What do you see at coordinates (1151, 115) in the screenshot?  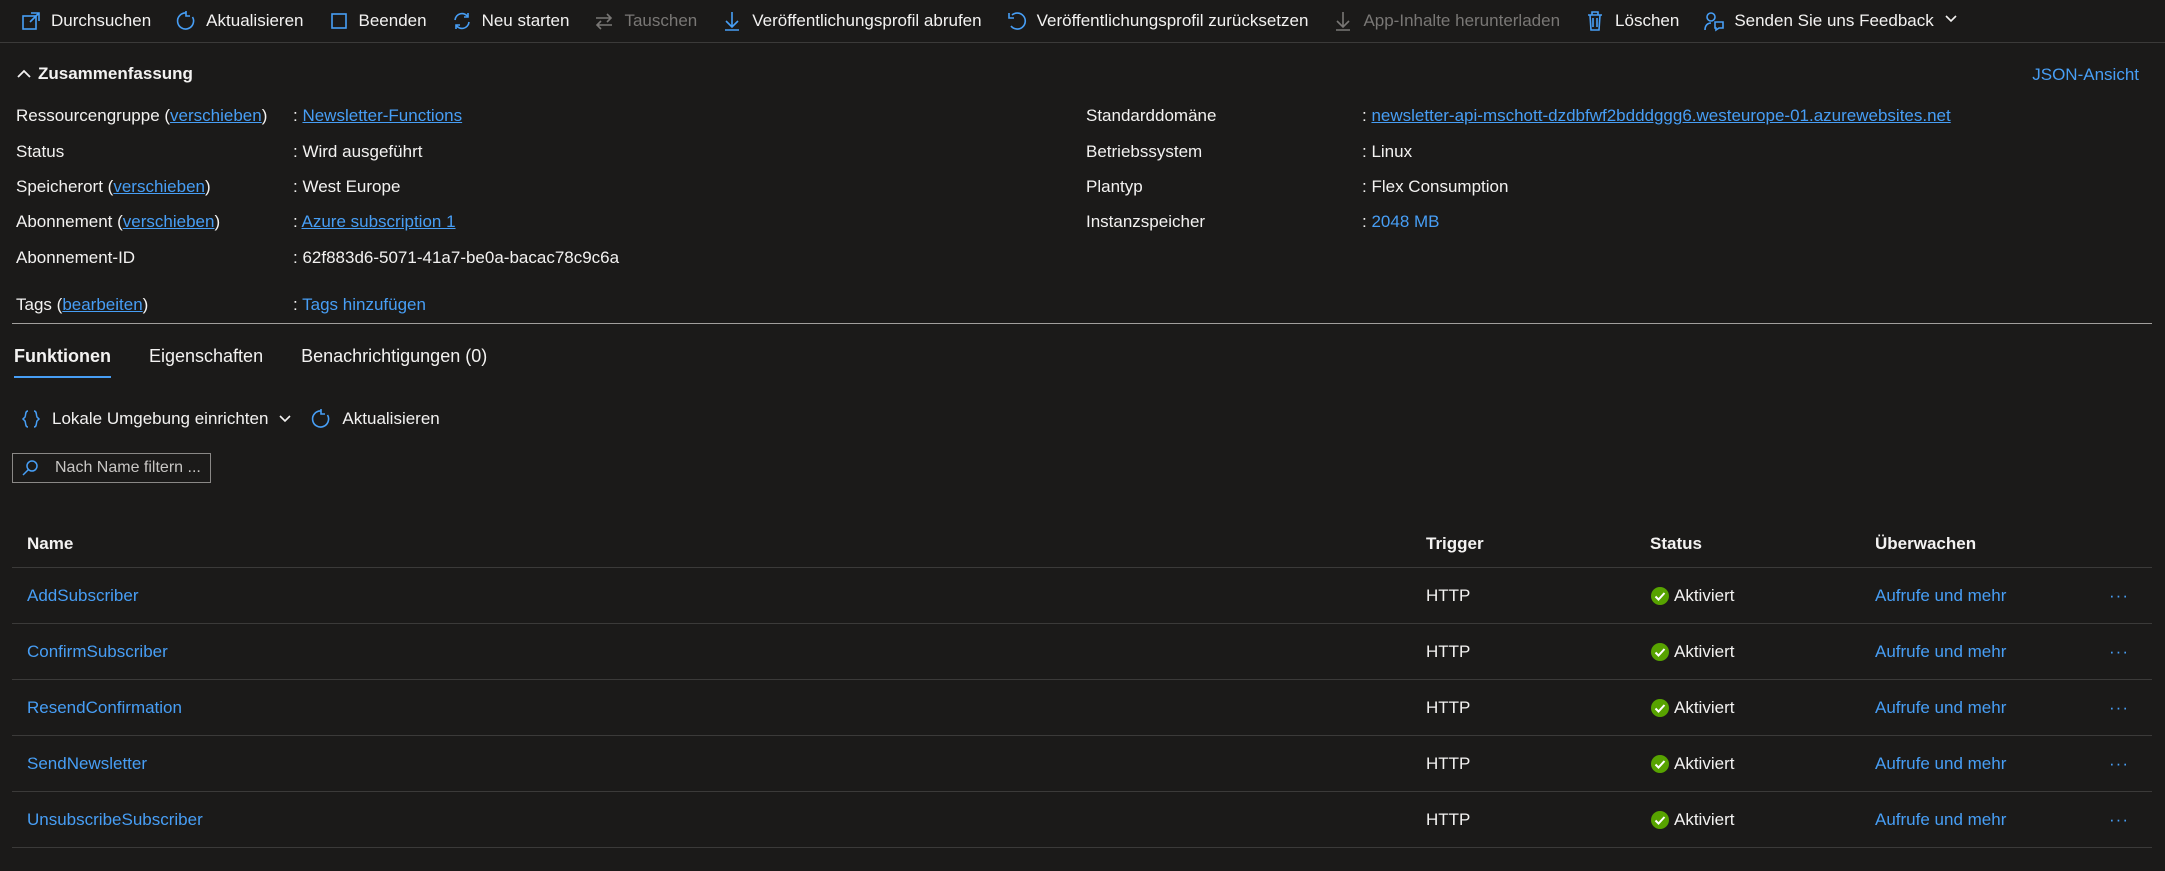 I see `domain-label: Standarddomäne` at bounding box center [1151, 115].